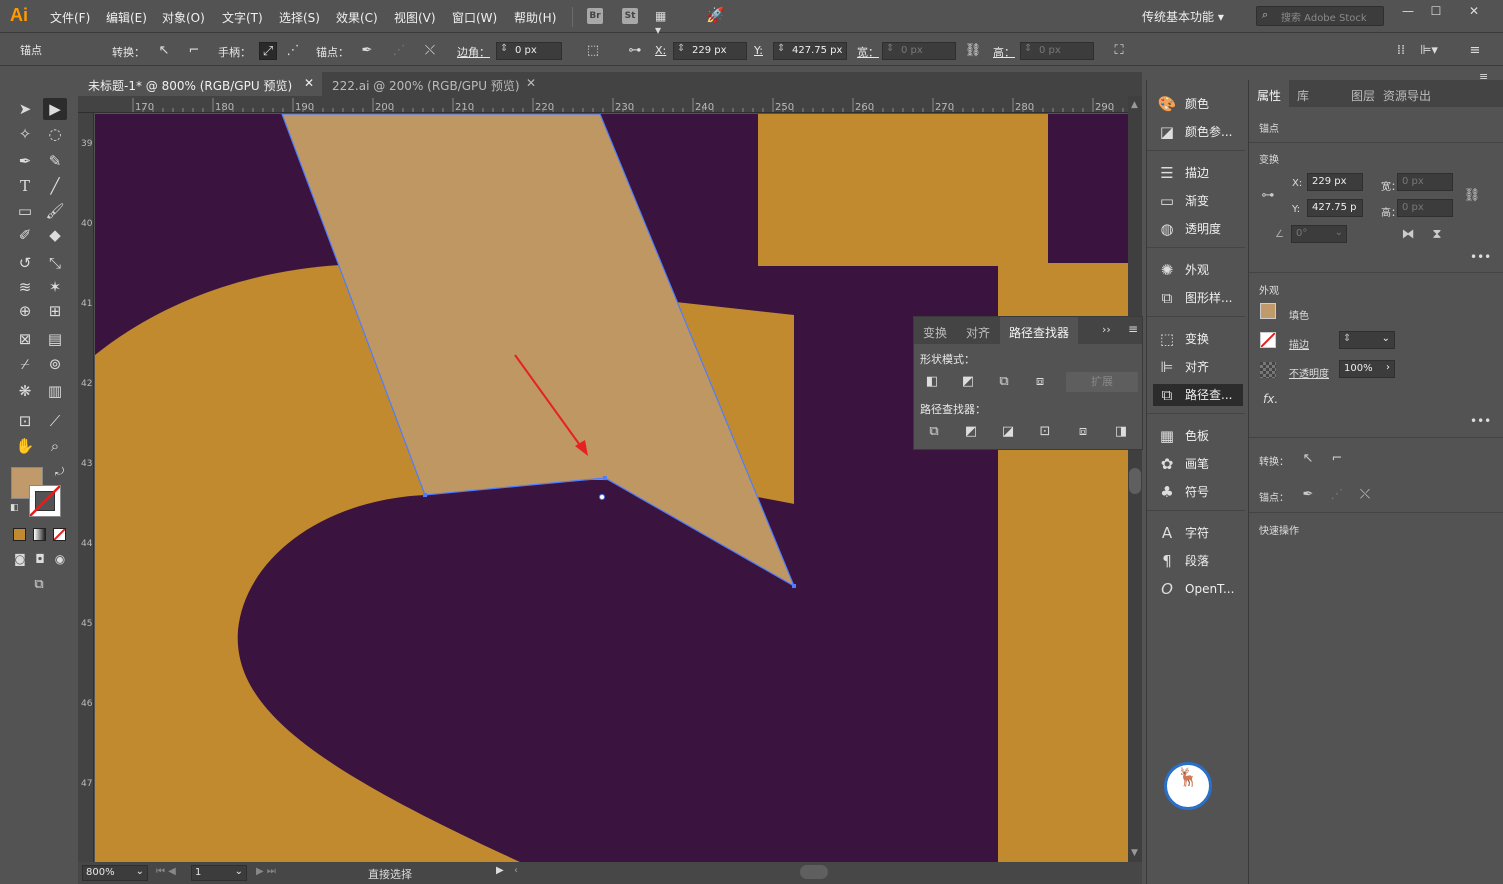  Describe the element at coordinates (1135, 481) in the screenshot. I see `vertical-scroll-thumb` at that location.